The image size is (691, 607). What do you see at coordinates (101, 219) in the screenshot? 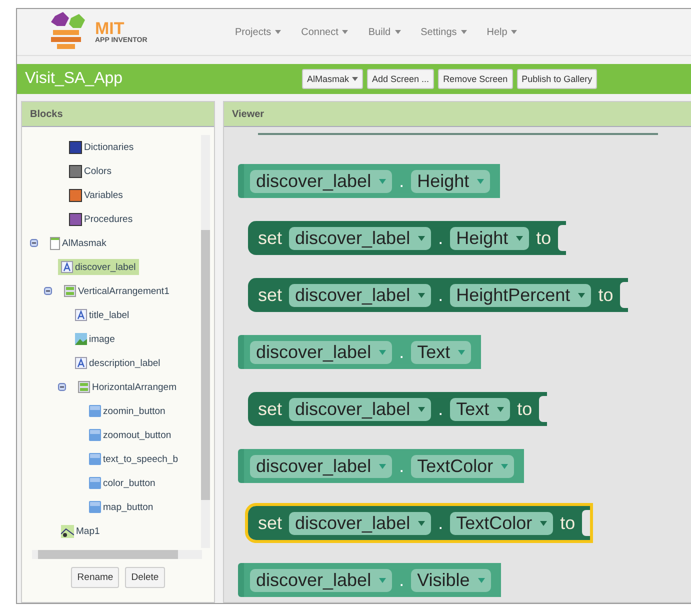
I see `tree-item: Procedures` at bounding box center [101, 219].